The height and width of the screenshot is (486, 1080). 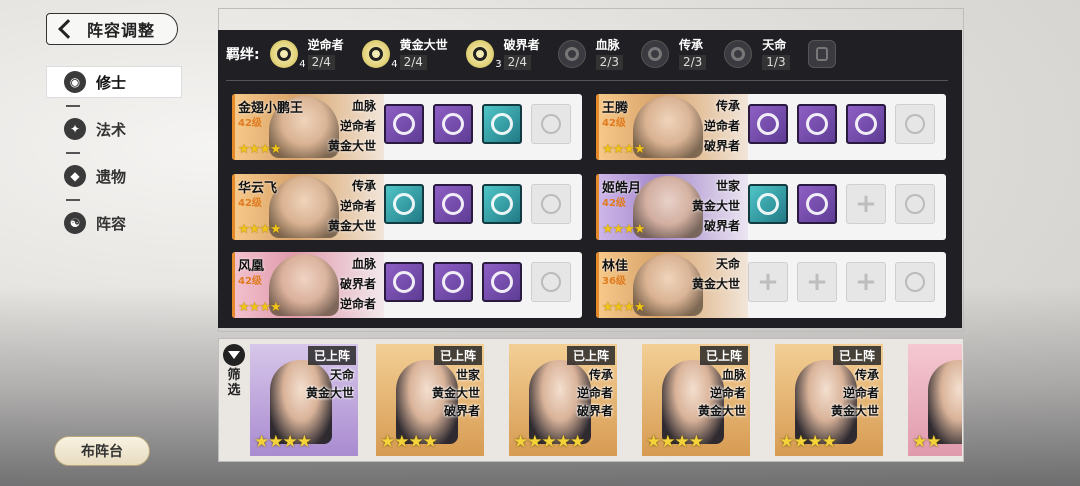 What do you see at coordinates (757, 54) in the screenshot?
I see `bond-item: 天命 1/3` at bounding box center [757, 54].